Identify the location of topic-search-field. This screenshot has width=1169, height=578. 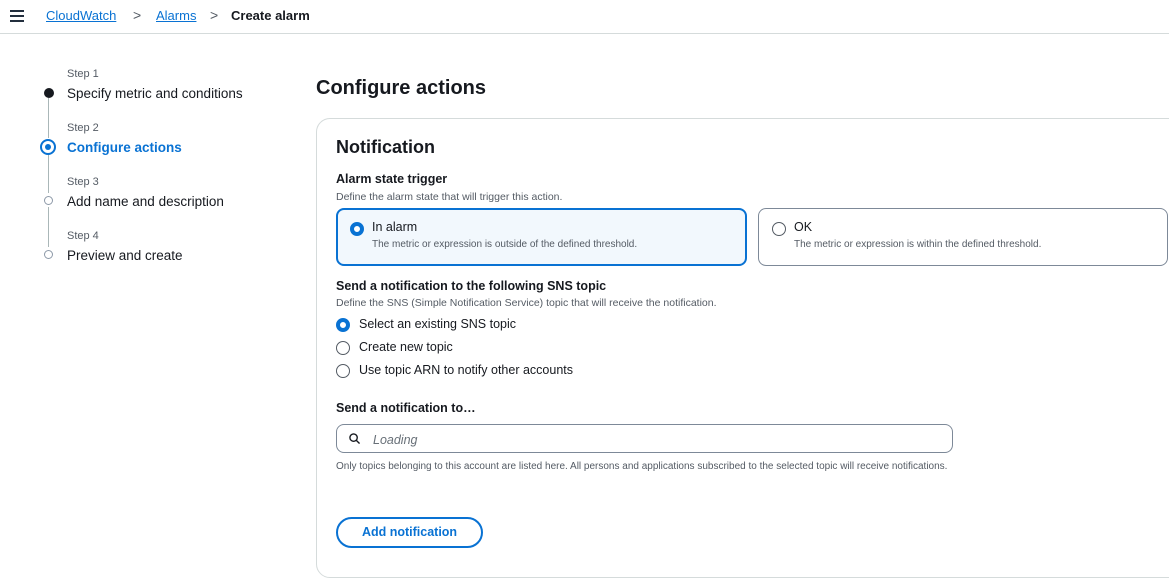
(644, 438).